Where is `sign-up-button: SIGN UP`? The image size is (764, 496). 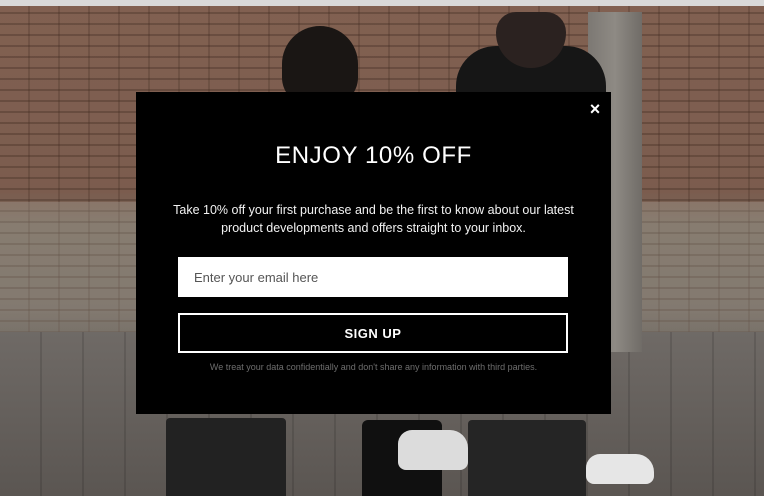 sign-up-button: SIGN UP is located at coordinates (373, 333).